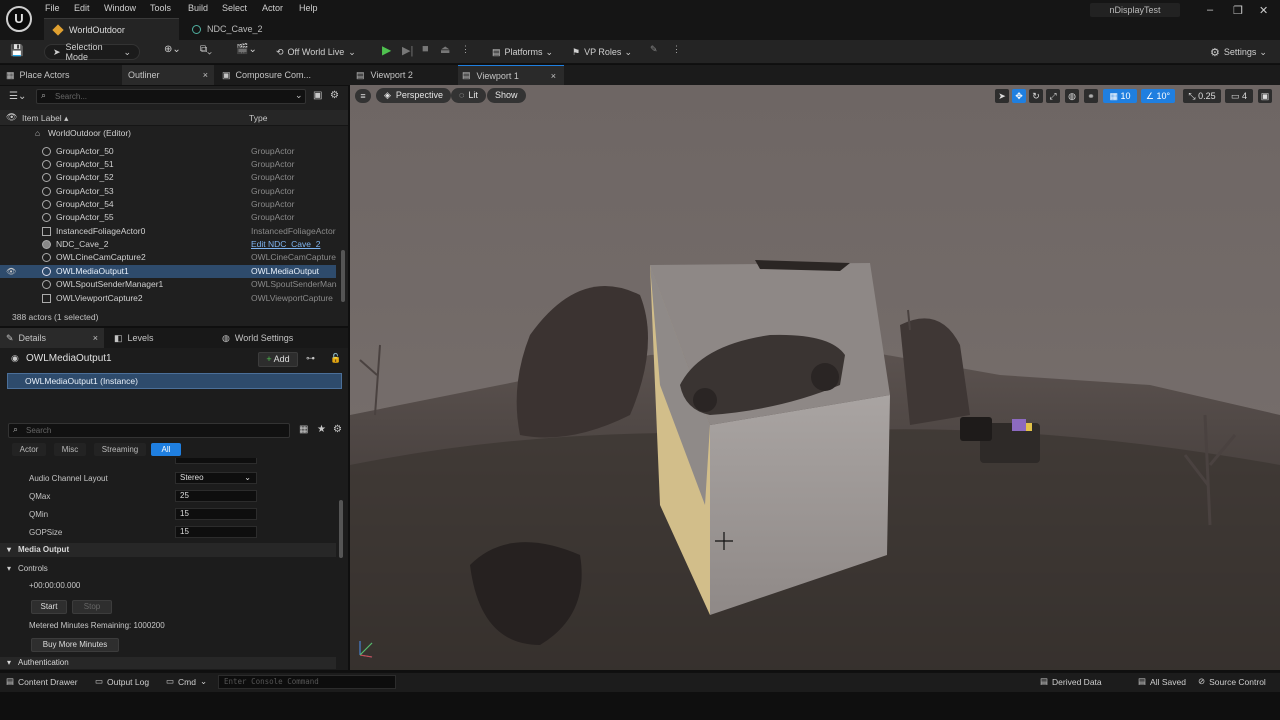  I want to click on details-scrollbar, so click(341, 529).